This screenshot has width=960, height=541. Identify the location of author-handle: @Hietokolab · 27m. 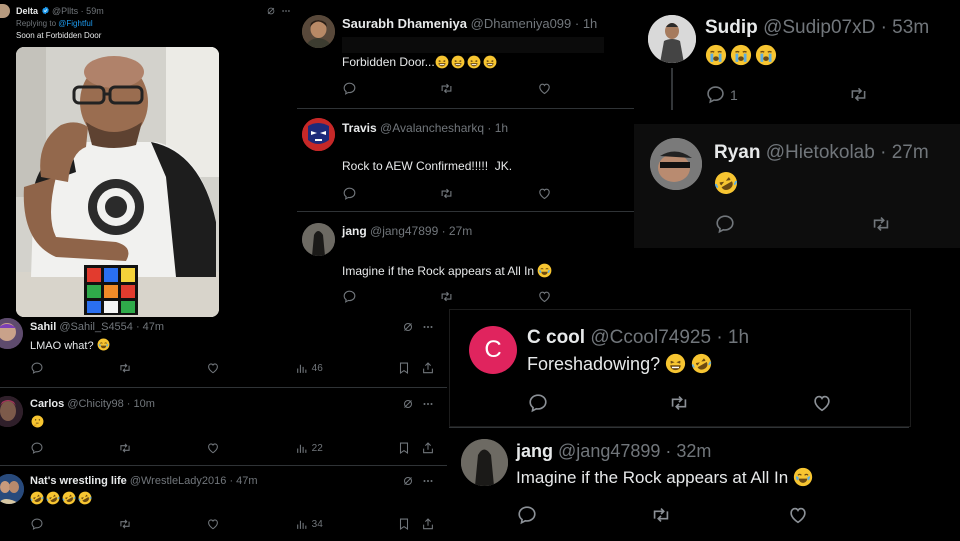
(847, 152).